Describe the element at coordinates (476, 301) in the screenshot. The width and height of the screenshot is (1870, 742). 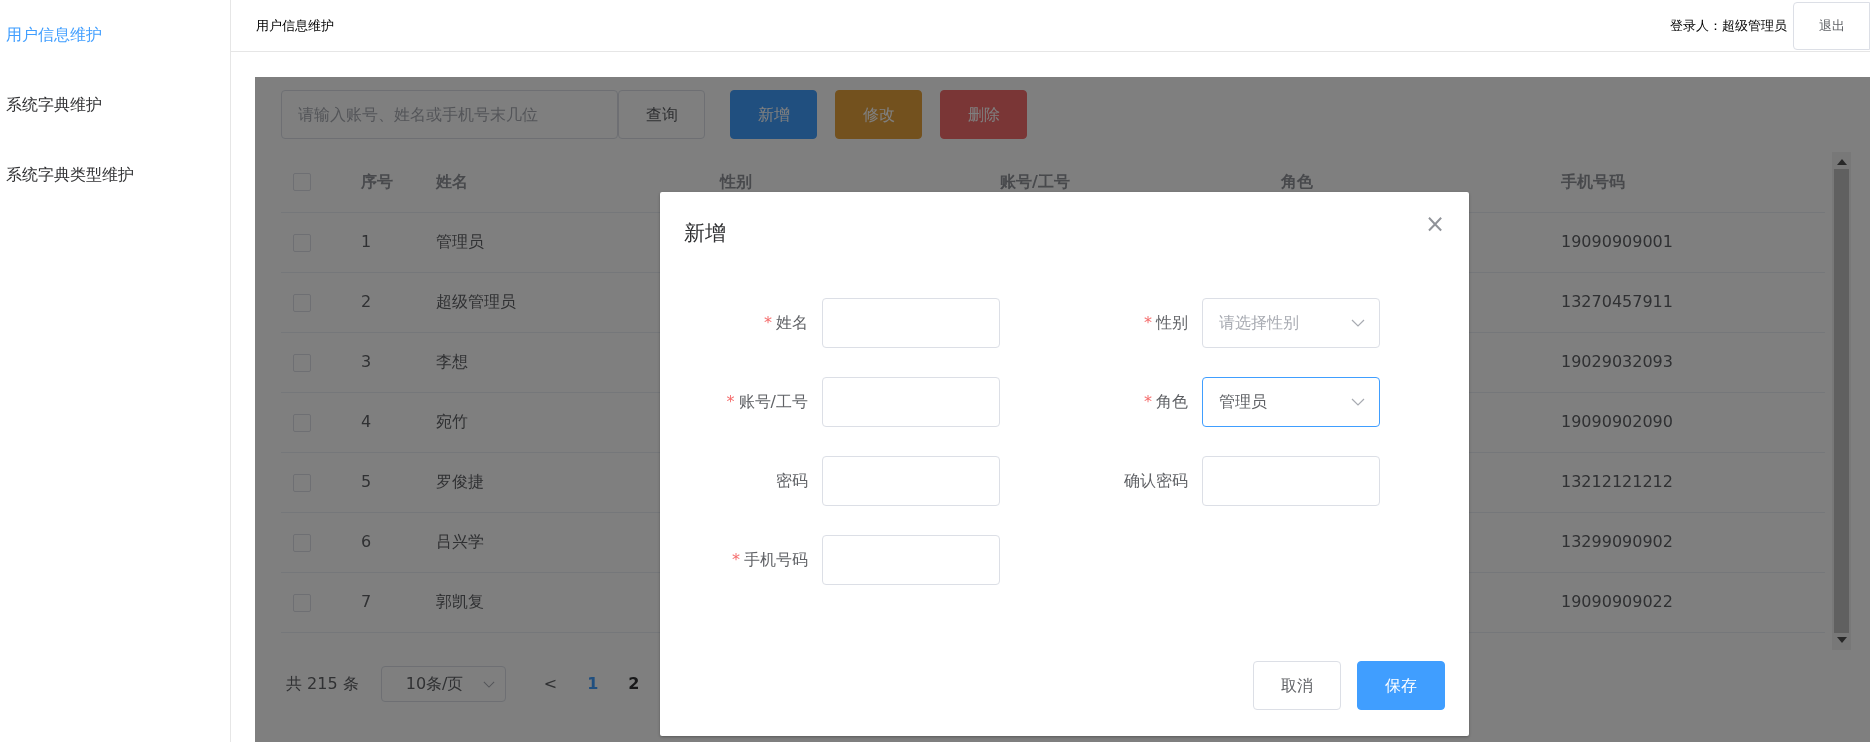
I see `table-cell: 超级管理员` at that location.